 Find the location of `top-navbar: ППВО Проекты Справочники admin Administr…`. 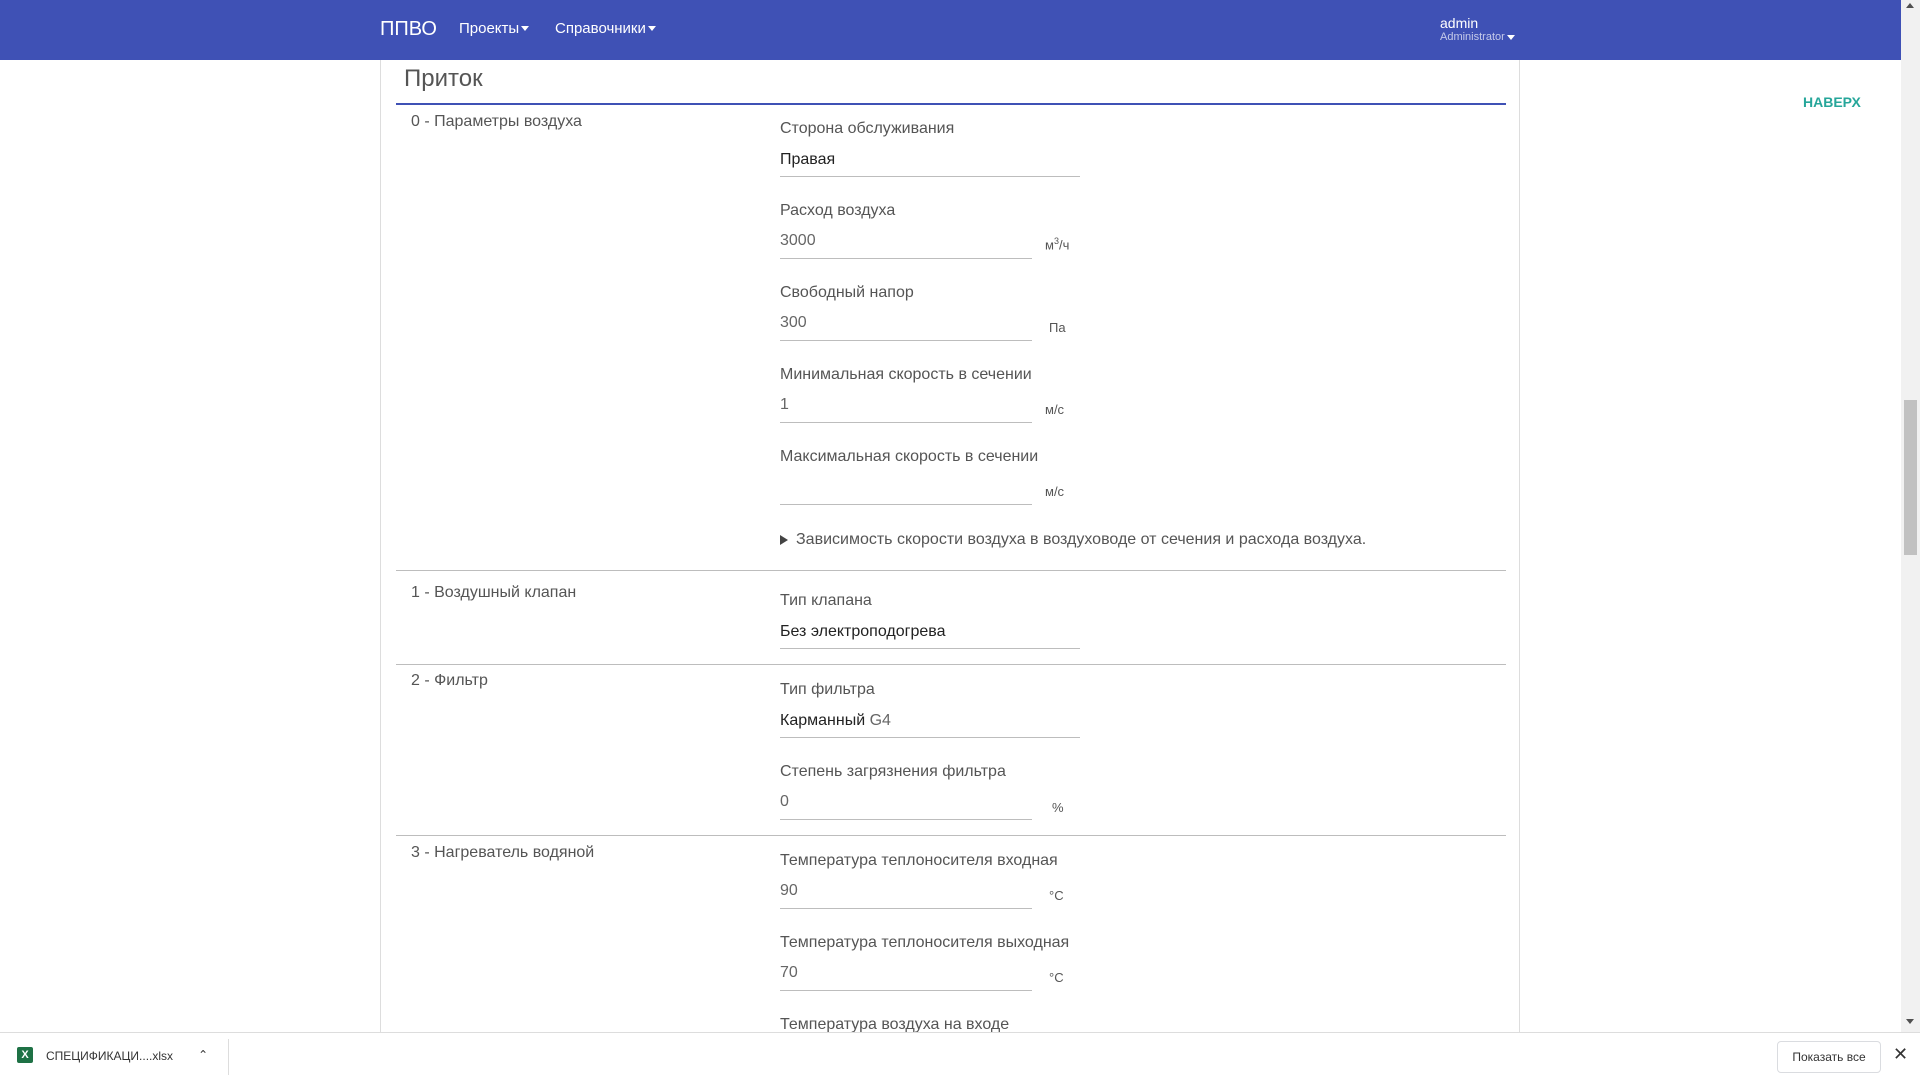

top-navbar: ППВО Проекты Справочники admin Administr… is located at coordinates (950, 30).